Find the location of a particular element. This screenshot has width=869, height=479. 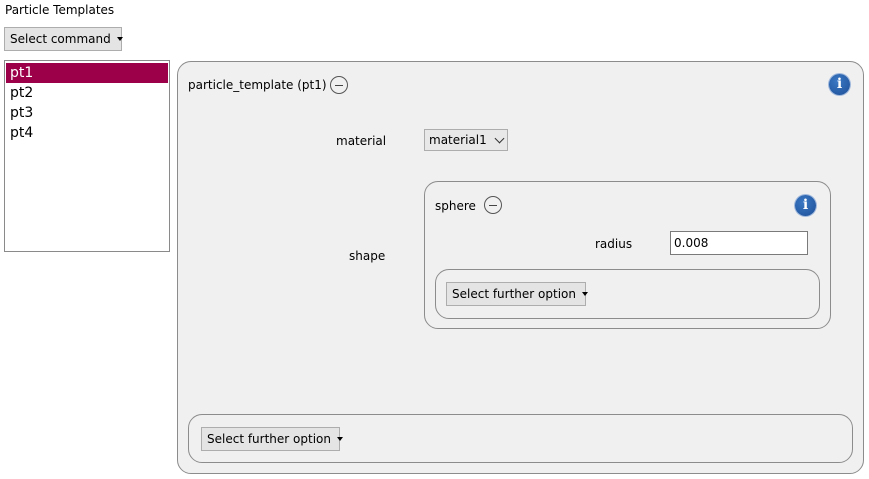

page-title: Particle Templates is located at coordinates (60, 10).